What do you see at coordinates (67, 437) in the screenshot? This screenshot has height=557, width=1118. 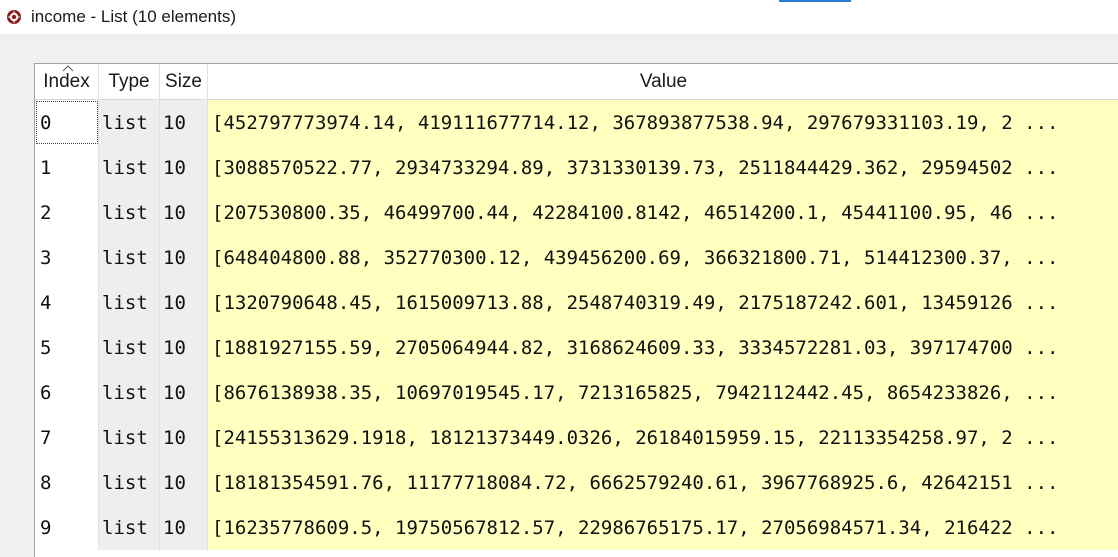 I see `index-cell: 7` at bounding box center [67, 437].